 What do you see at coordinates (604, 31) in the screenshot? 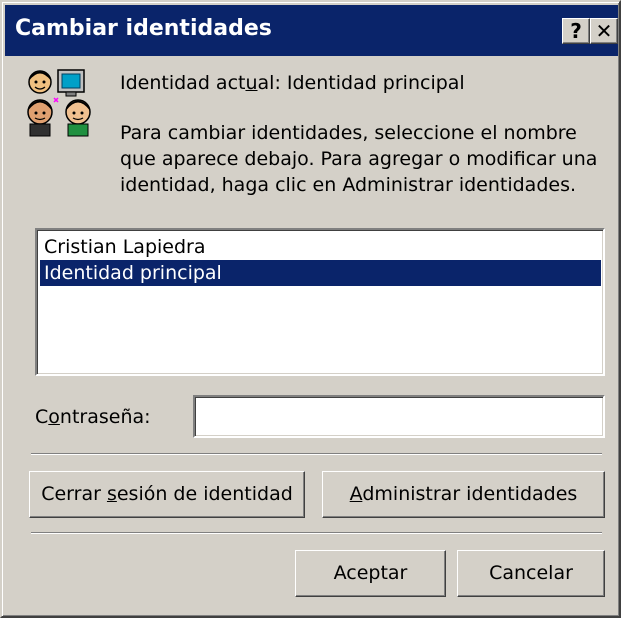
I see `close-button: ✕` at bounding box center [604, 31].